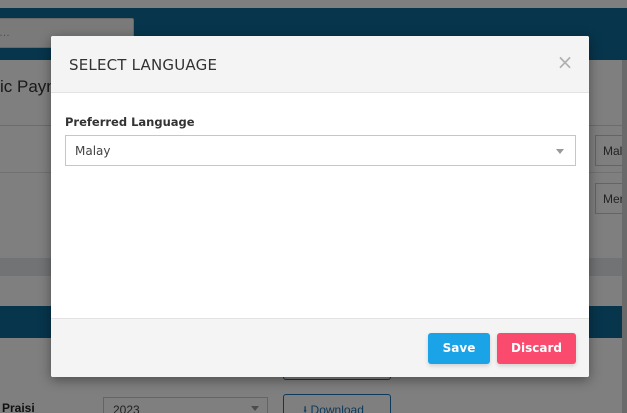 The width and height of the screenshot is (627, 413). What do you see at coordinates (565, 62) in the screenshot?
I see `close-icon: ×` at bounding box center [565, 62].